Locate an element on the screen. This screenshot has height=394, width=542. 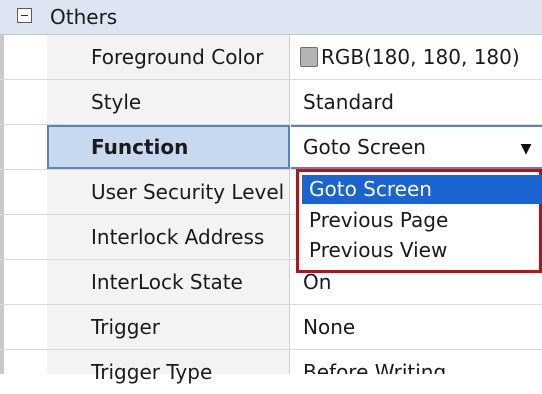
property-name-cell: User Security Level is located at coordinates (168, 192).